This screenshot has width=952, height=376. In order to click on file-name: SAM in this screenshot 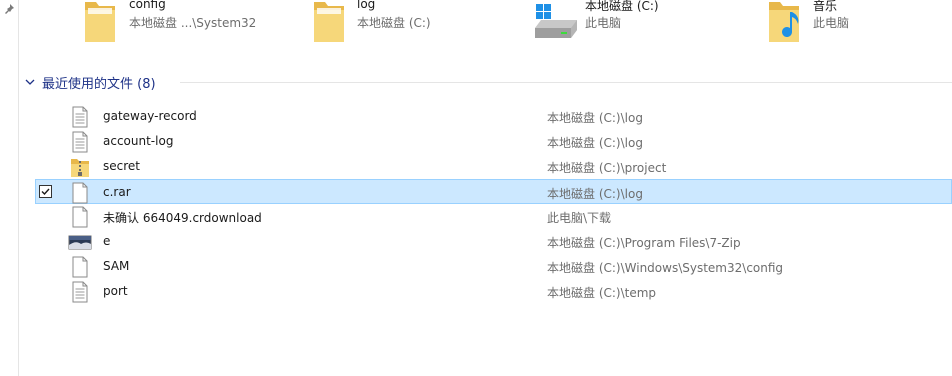, I will do `click(116, 266)`.